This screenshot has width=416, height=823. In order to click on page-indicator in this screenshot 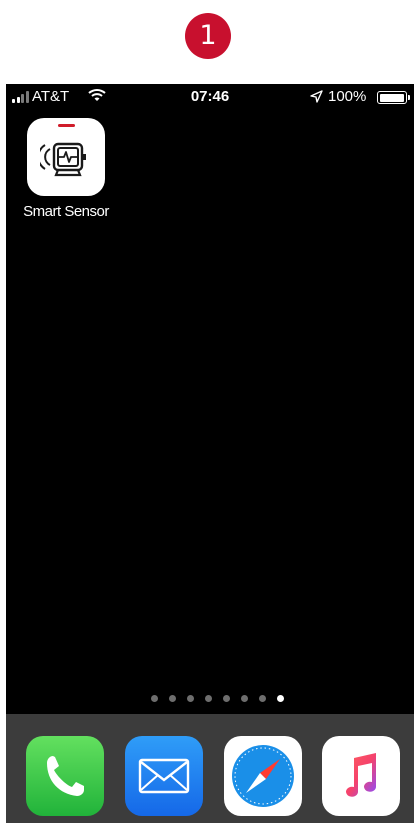, I will do `click(210, 700)`.